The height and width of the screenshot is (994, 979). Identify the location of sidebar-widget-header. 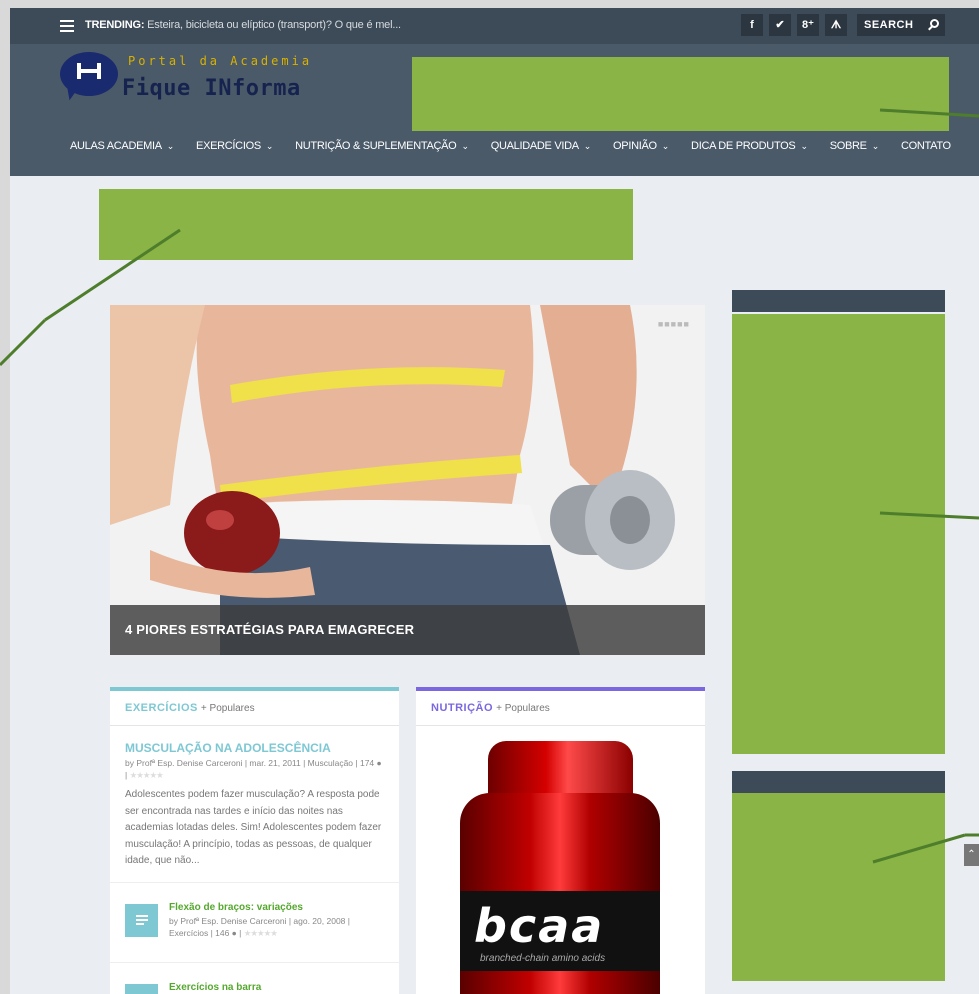
(838, 301).